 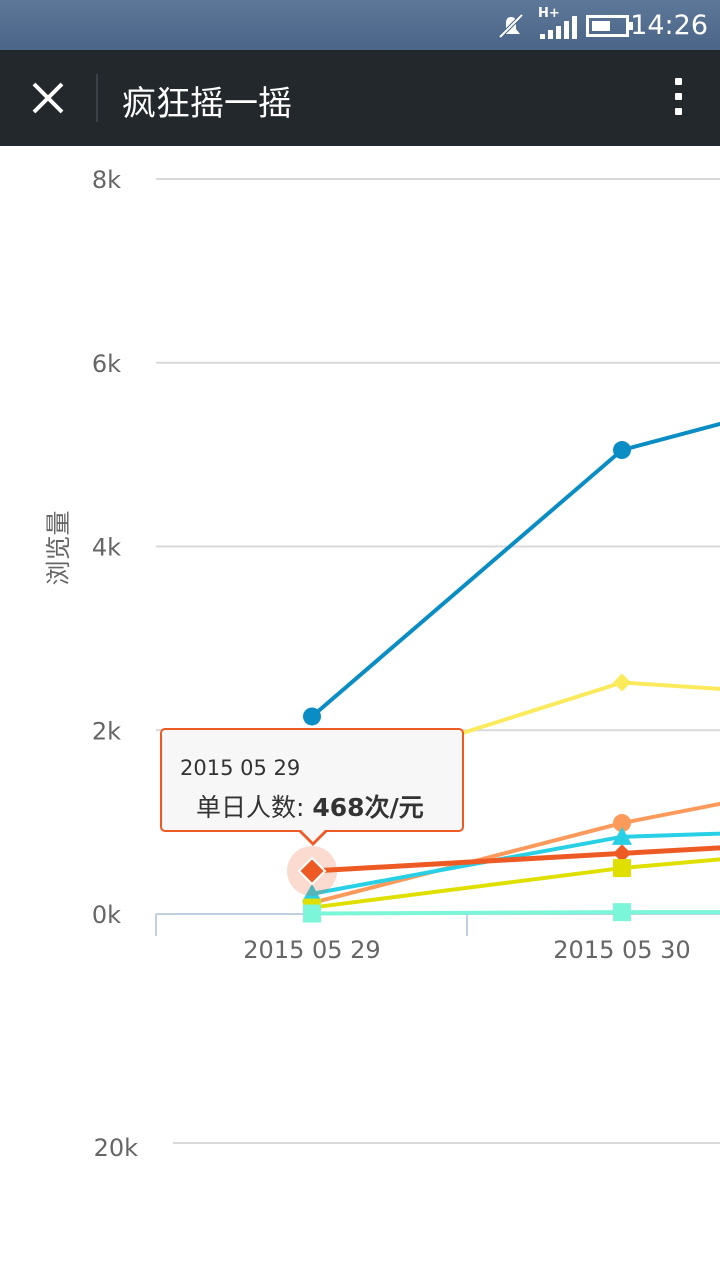 What do you see at coordinates (48, 98) in the screenshot?
I see `close-icon` at bounding box center [48, 98].